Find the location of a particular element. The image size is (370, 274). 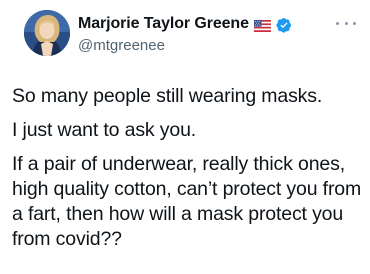

author-identity: Marjorie Taylor Greene @mtgreenee is located at coordinates (193, 34).